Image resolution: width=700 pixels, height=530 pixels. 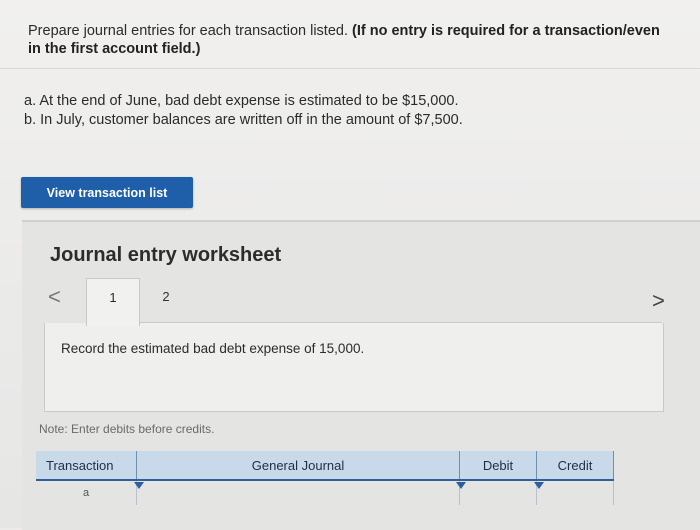 What do you see at coordinates (86, 492) in the screenshot?
I see `row-transaction-cell: a` at bounding box center [86, 492].